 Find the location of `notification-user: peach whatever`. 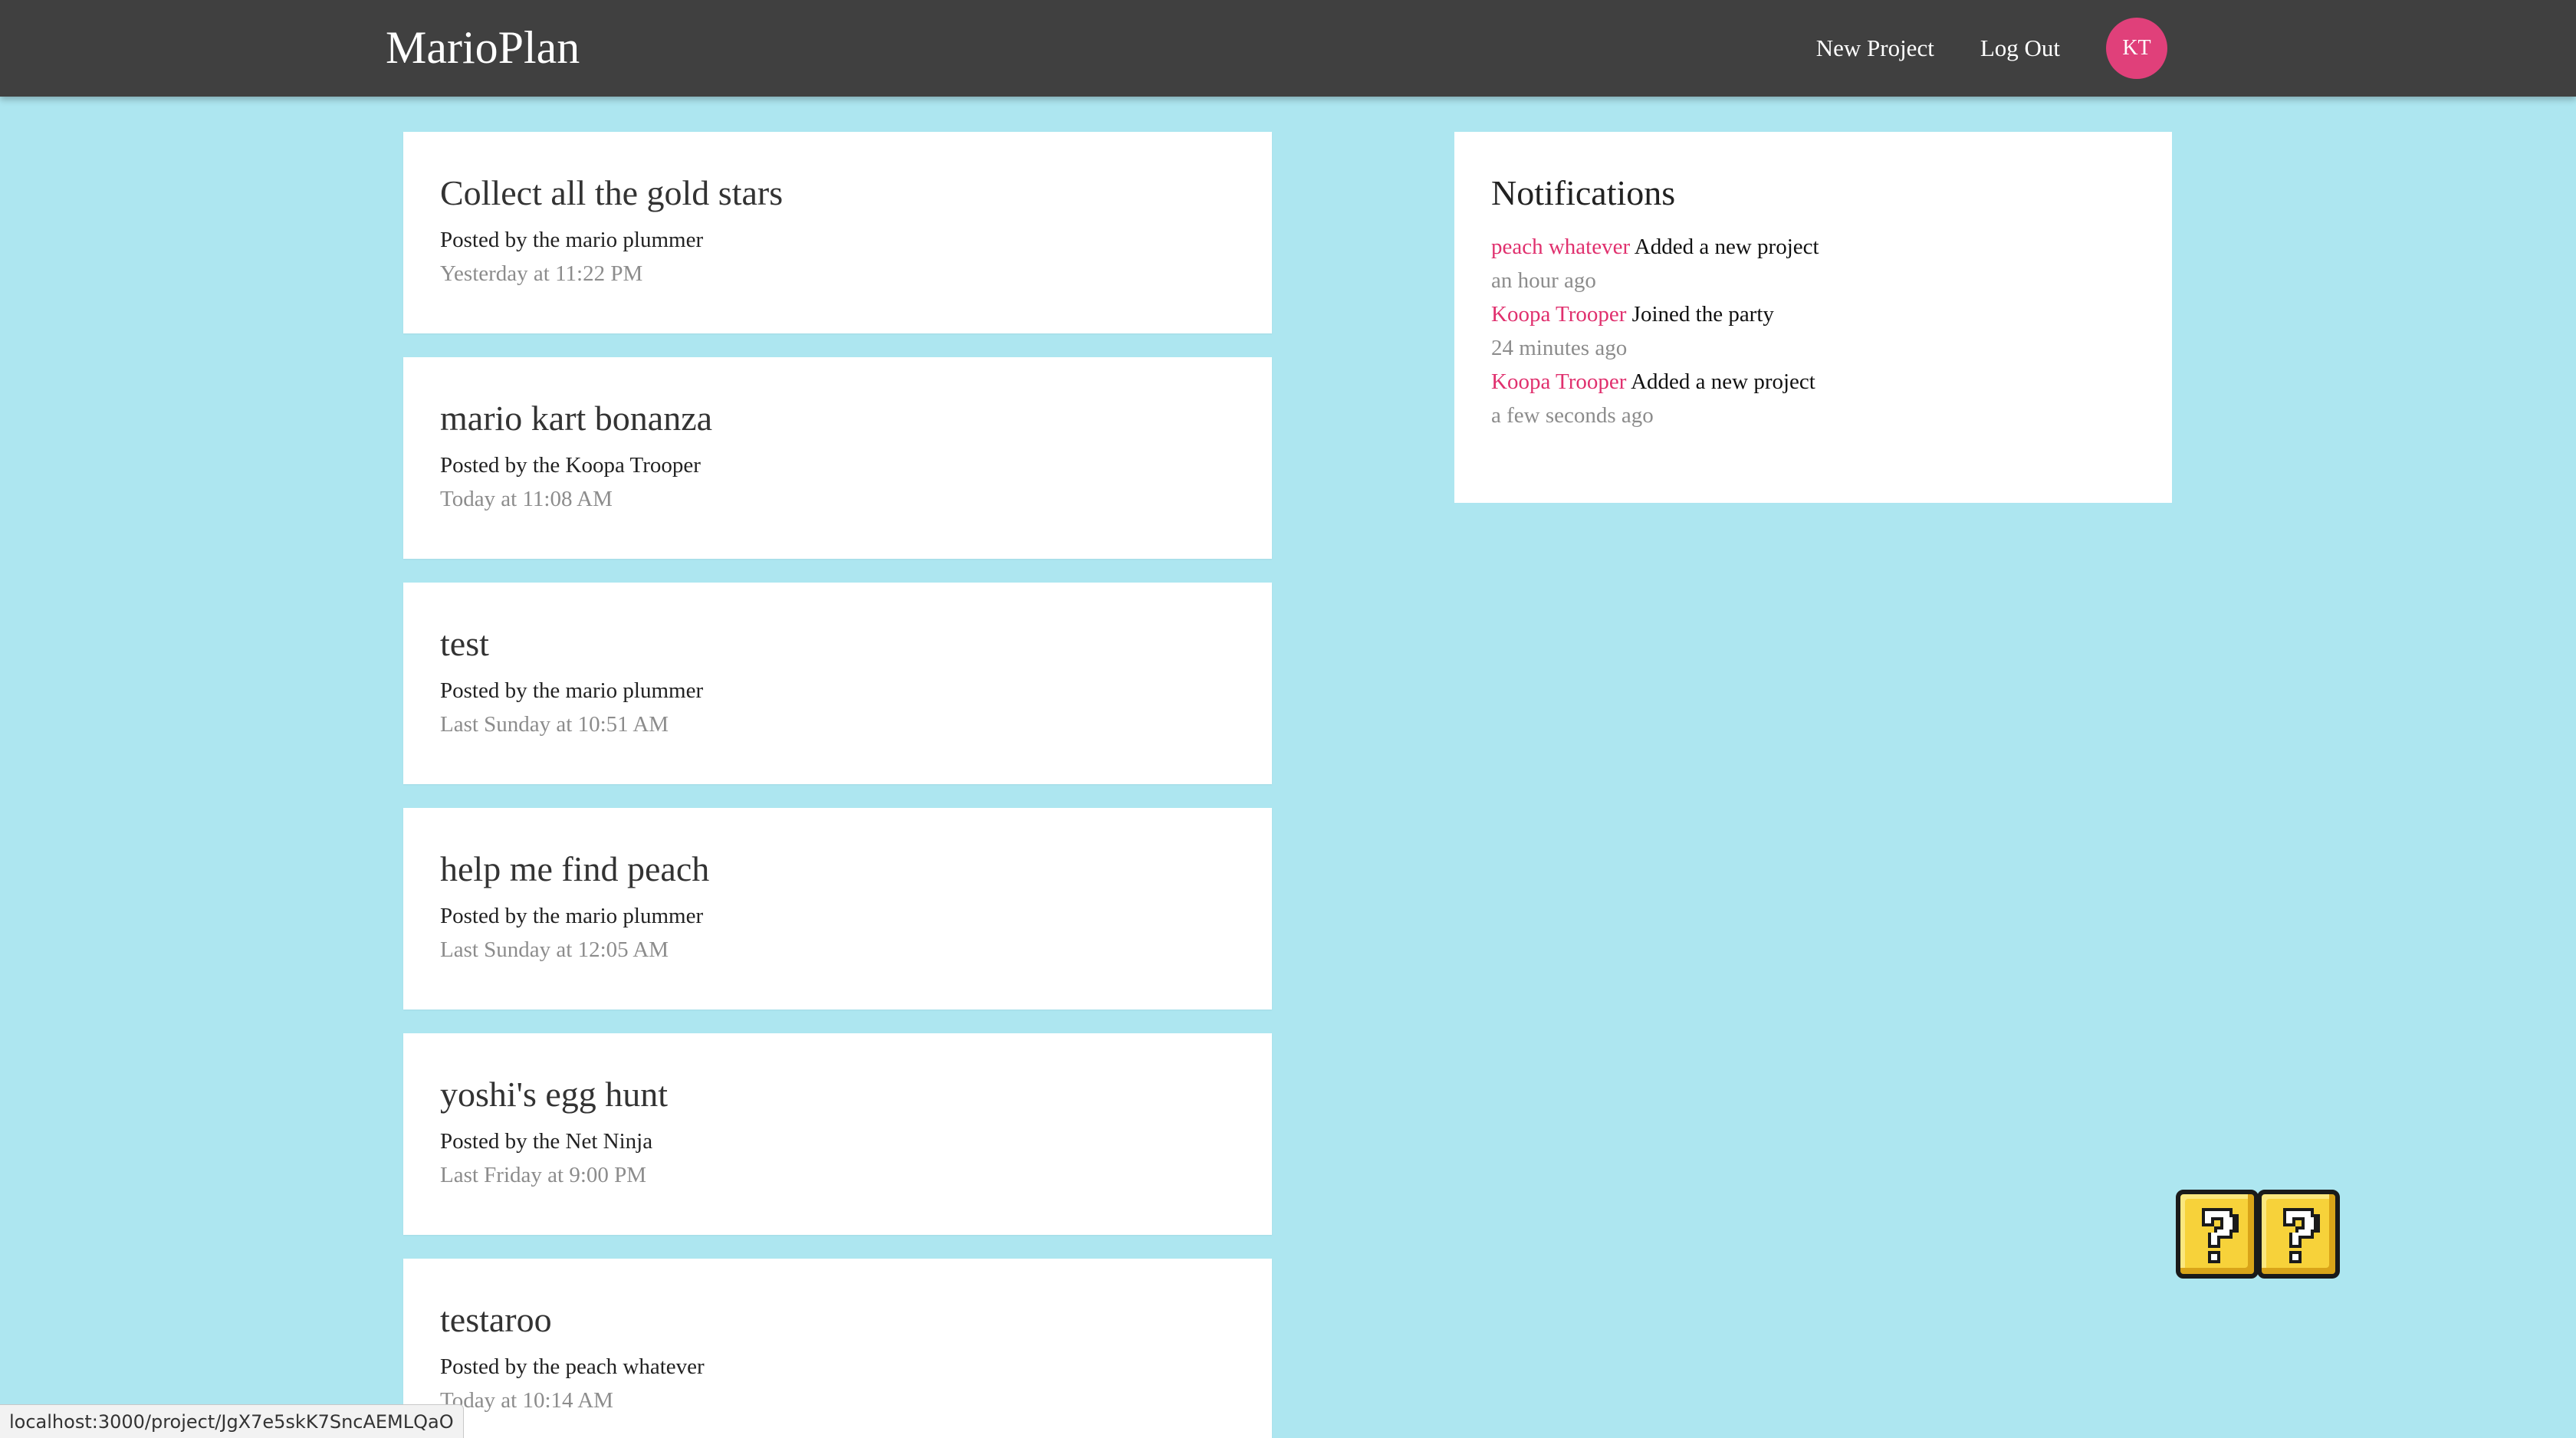

notification-user: peach whatever is located at coordinates (1561, 247).